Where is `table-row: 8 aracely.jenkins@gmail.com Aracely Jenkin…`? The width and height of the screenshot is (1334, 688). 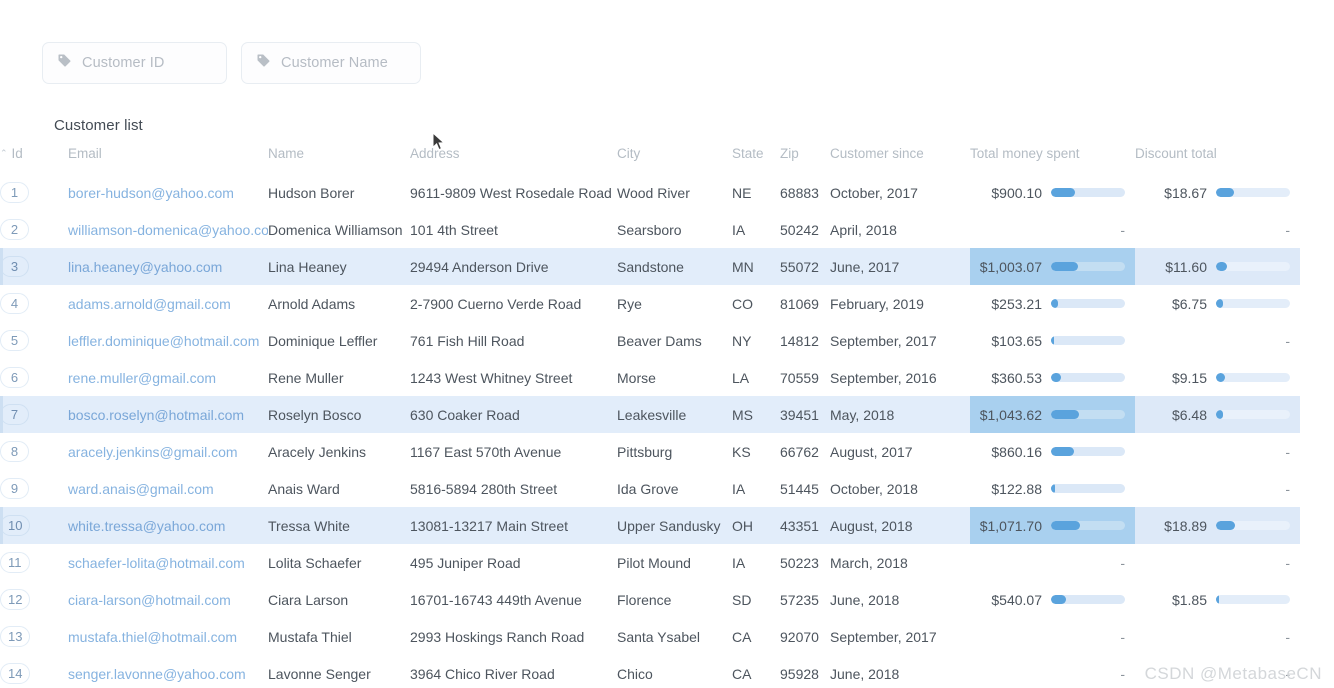
table-row: 8 aracely.jenkins@gmail.com Aracely Jenkin… is located at coordinates (650, 451).